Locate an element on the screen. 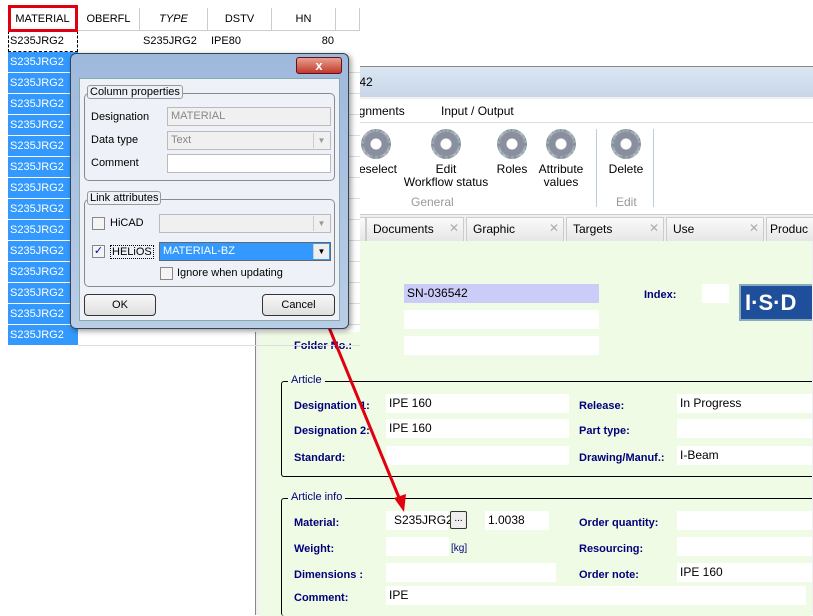  datatype-value: Text is located at coordinates (181, 140).